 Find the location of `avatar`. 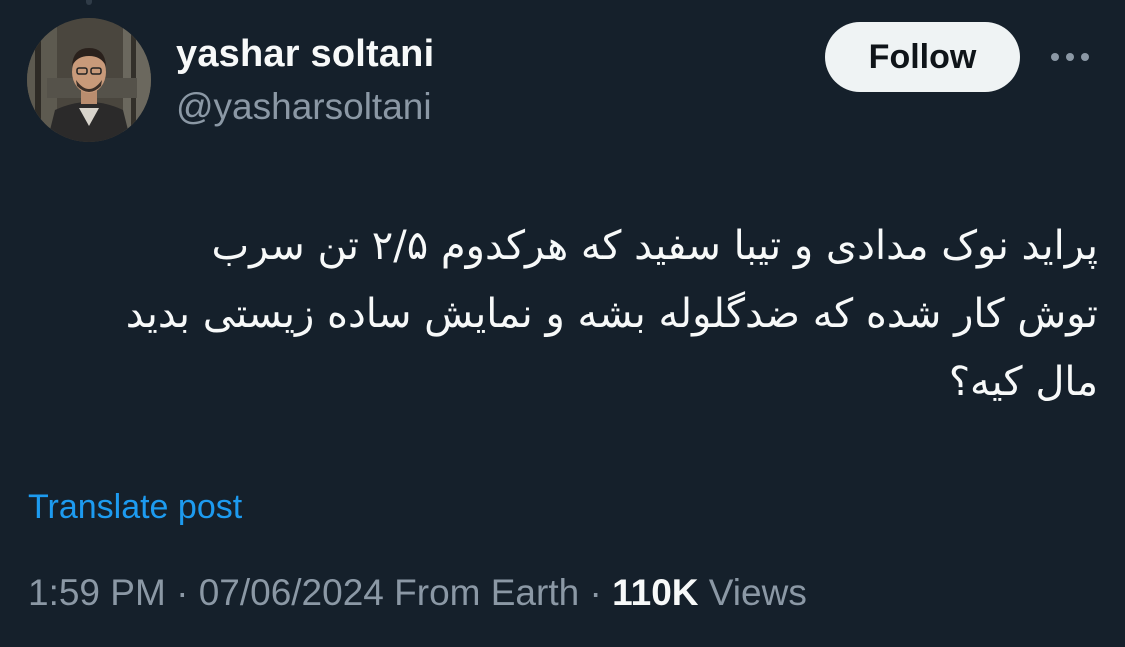

avatar is located at coordinates (89, 80).